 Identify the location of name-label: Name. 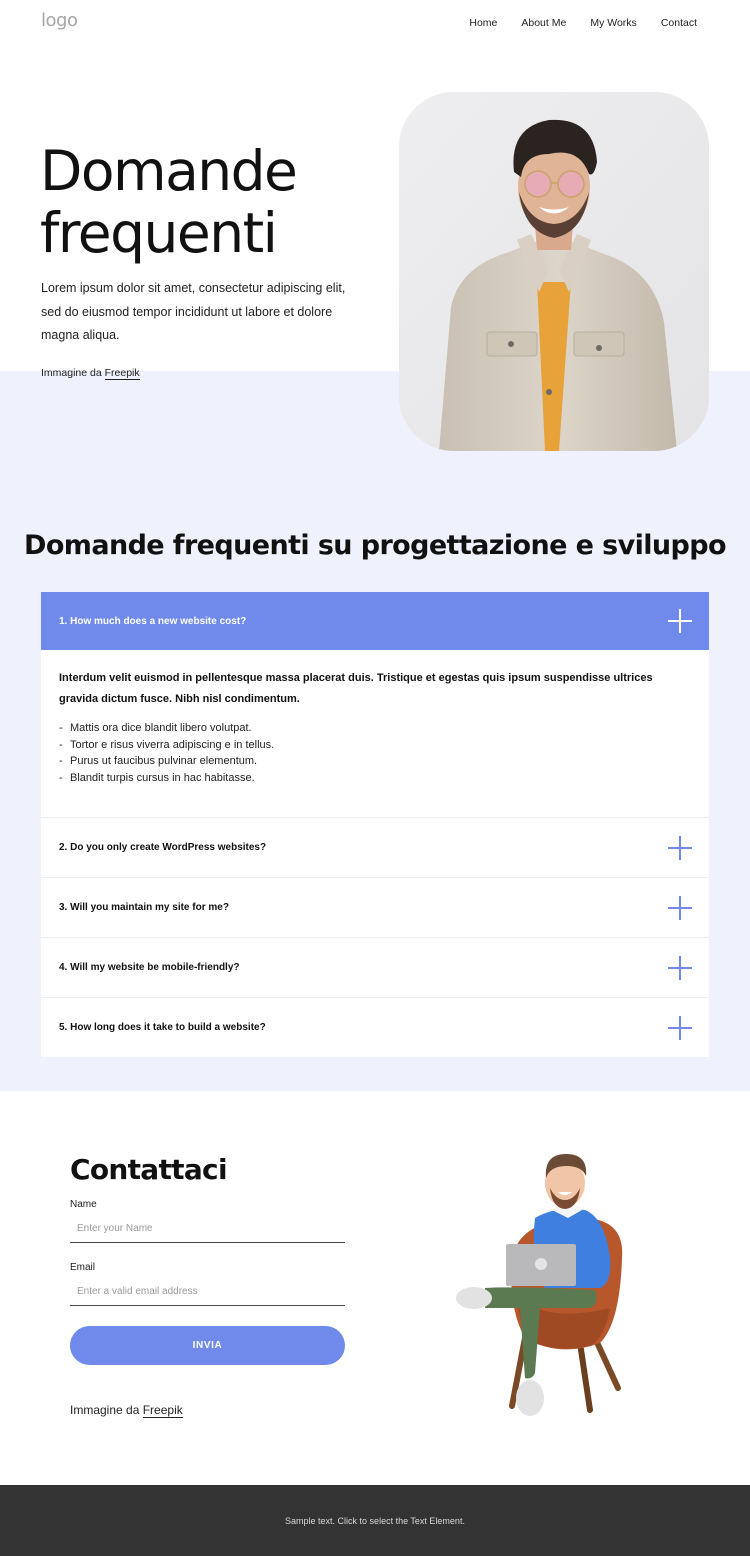
(83, 1204).